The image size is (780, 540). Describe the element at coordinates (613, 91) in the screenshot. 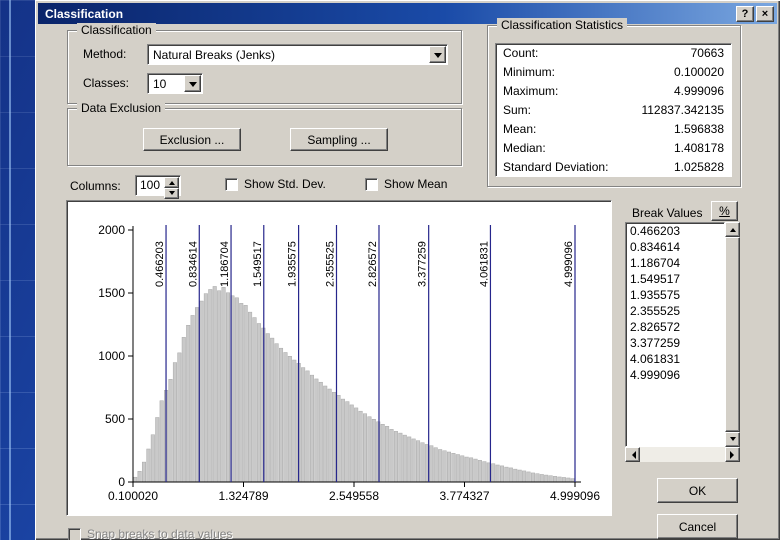

I see `stat-row: Maximum: 4.999096` at that location.